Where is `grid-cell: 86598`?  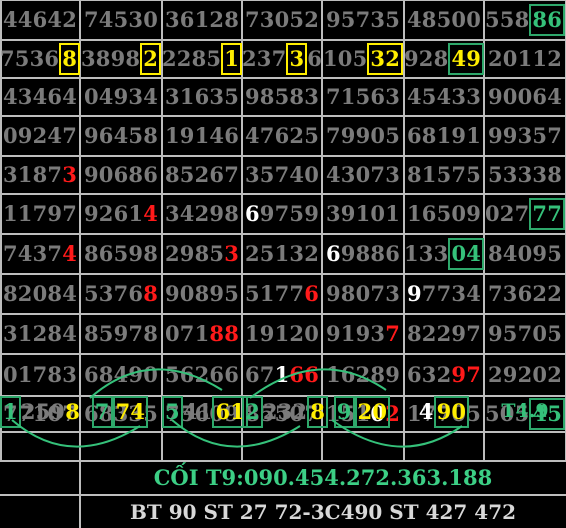
grid-cell: 86598 is located at coordinates (121, 253).